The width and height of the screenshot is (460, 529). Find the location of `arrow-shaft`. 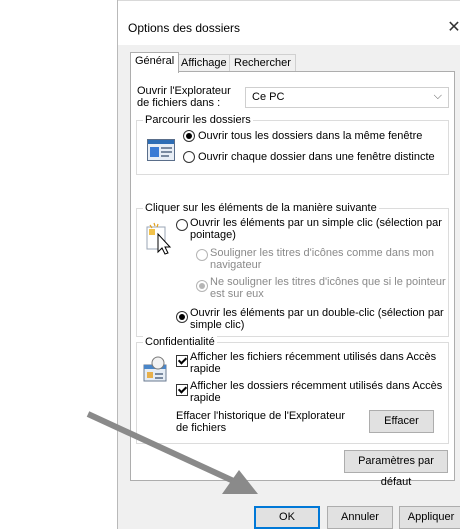

arrow-shaft is located at coordinates (164, 449).